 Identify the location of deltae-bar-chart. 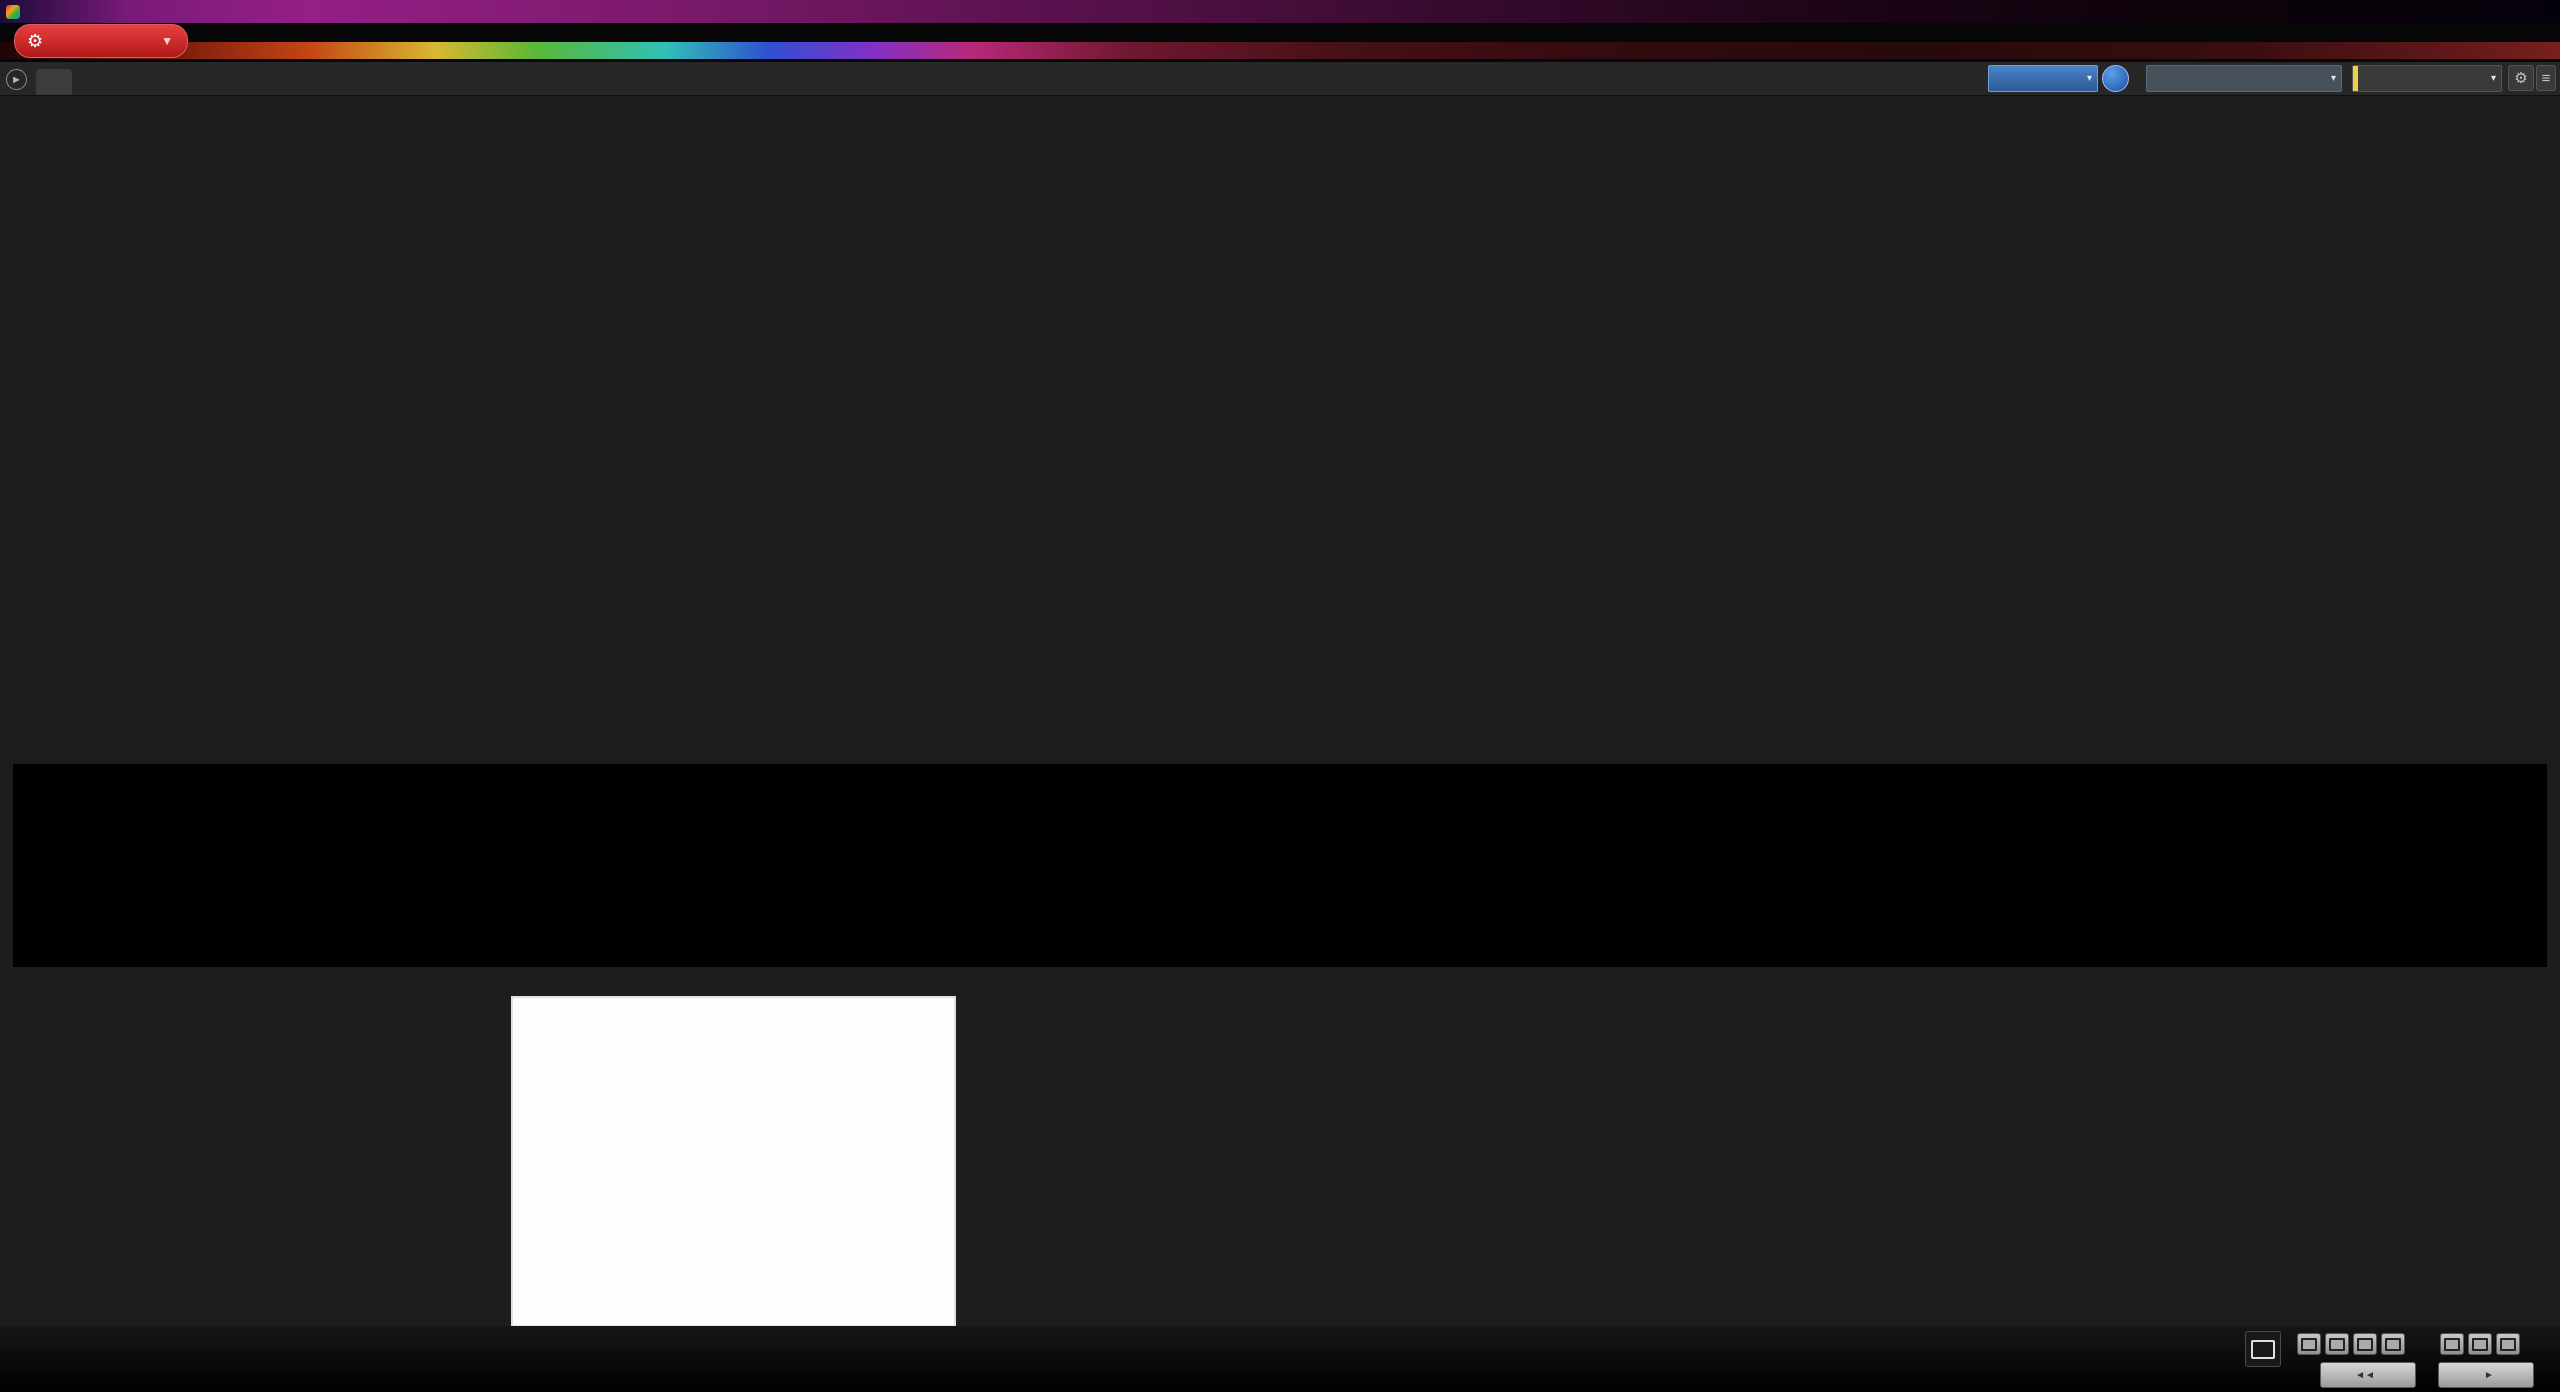
(305, 470).